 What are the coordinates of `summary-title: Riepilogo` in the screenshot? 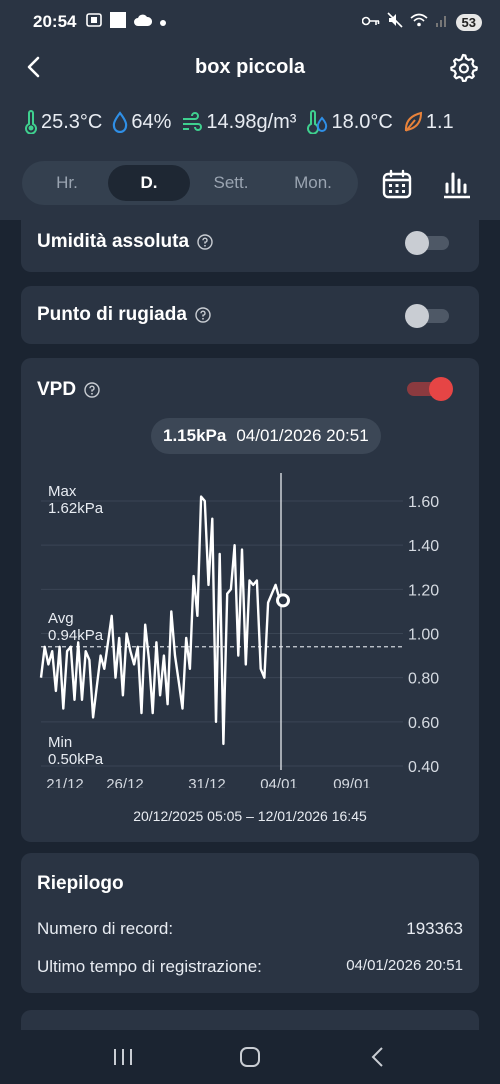 It's located at (80, 883).